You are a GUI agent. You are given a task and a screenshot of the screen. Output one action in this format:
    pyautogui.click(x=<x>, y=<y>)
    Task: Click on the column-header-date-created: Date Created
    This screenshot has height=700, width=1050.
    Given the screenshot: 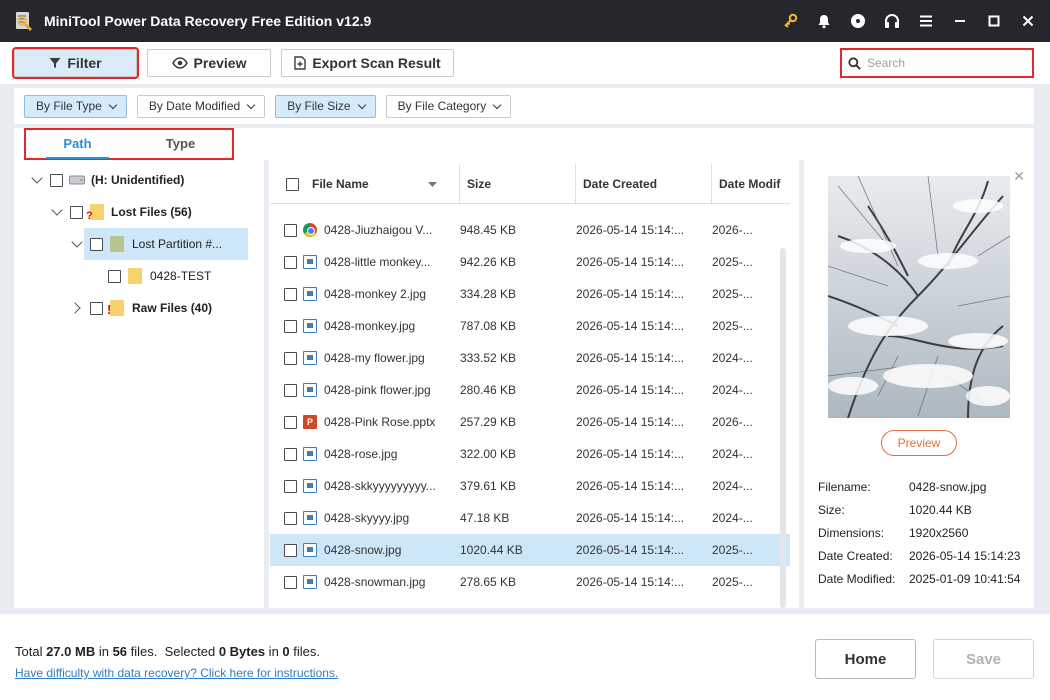 What is the action you would take?
    pyautogui.click(x=644, y=184)
    